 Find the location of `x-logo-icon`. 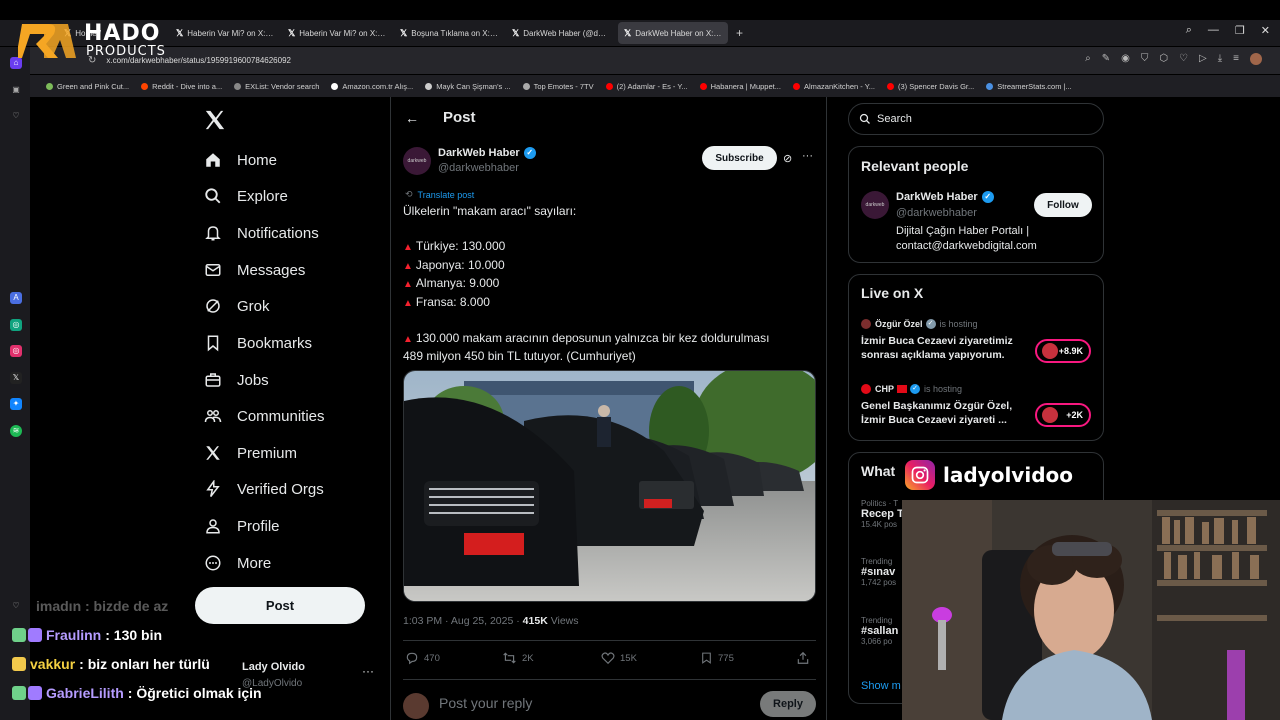

x-logo-icon is located at coordinates (215, 120).